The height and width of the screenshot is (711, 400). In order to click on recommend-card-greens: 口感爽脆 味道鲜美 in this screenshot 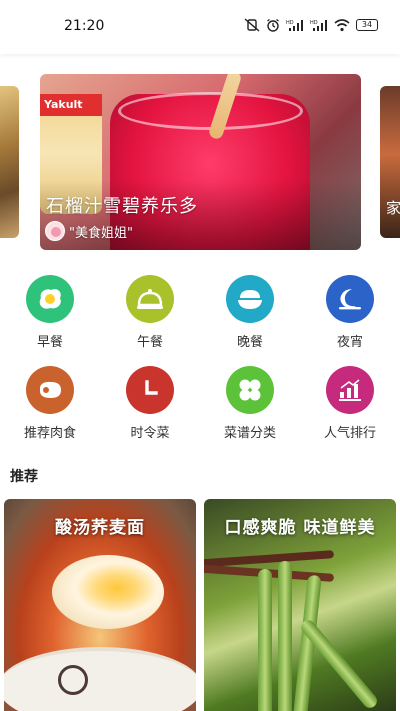, I will do `click(300, 605)`.